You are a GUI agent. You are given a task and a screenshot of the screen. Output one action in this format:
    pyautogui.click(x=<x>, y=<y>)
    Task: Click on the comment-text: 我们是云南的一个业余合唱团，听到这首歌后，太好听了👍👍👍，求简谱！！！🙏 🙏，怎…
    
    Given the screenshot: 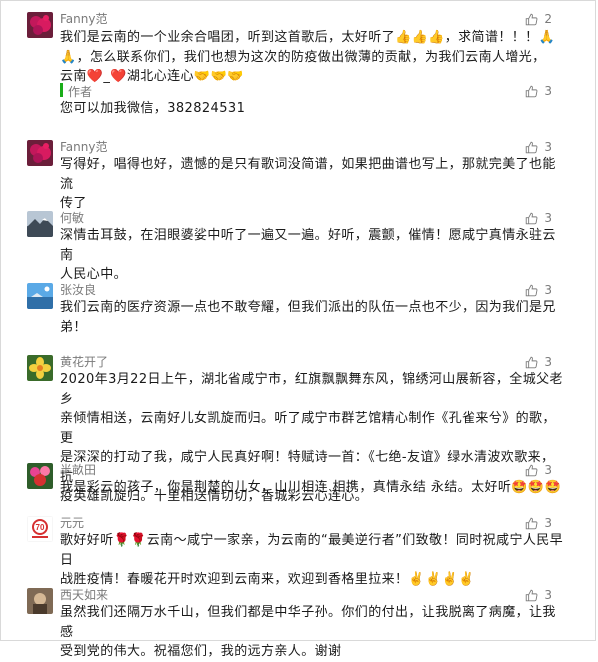 What is the action you would take?
    pyautogui.click(x=312, y=57)
    